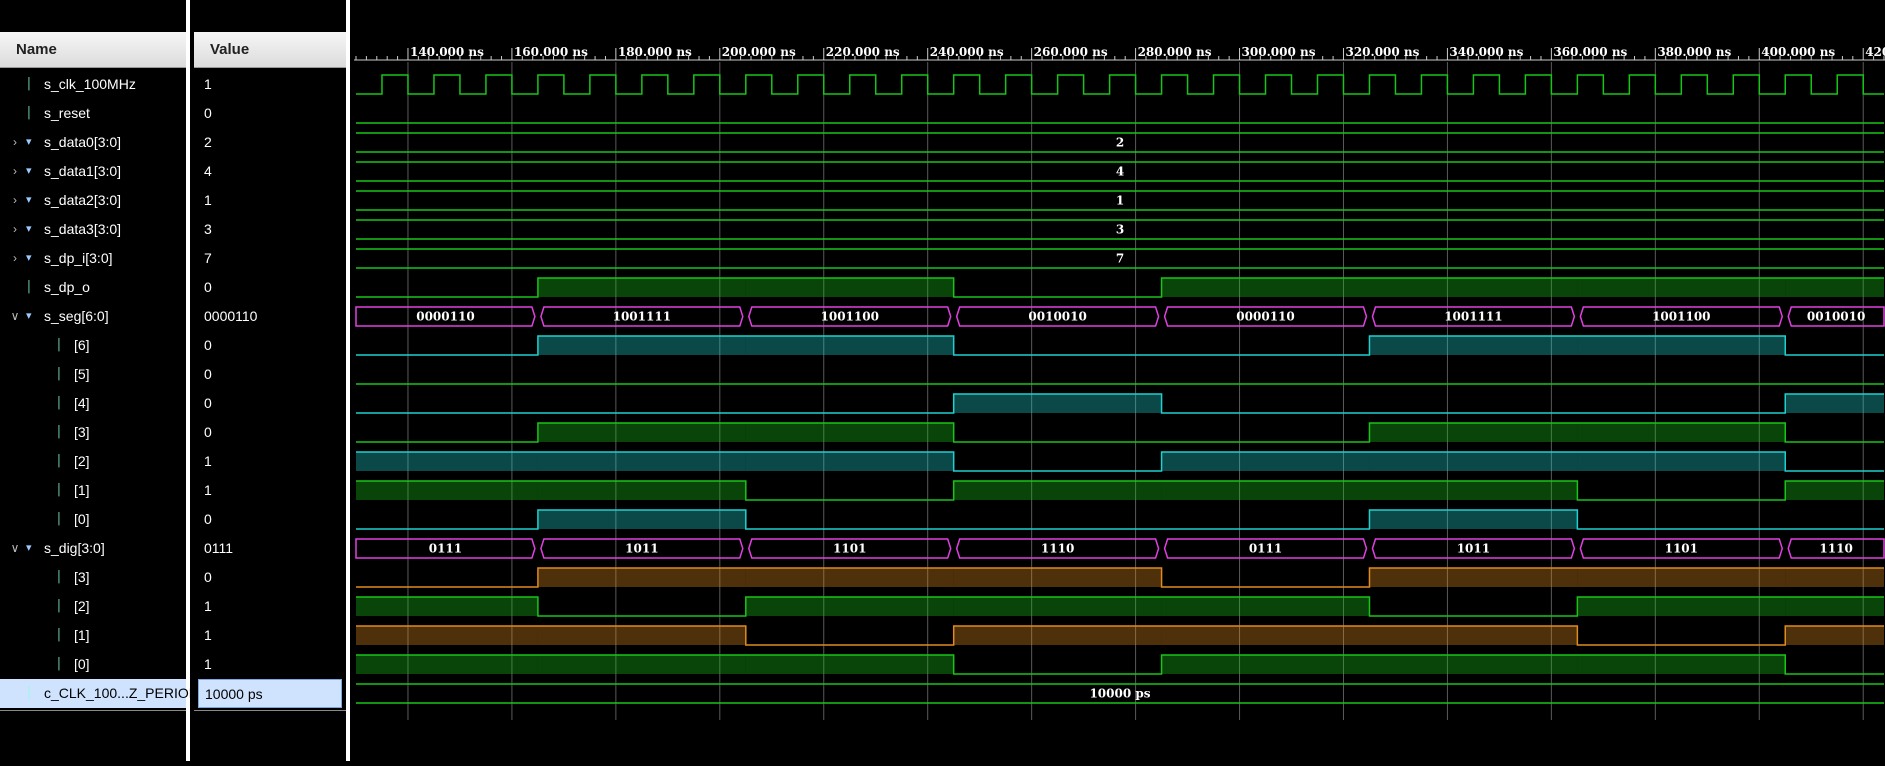 The image size is (1885, 766). I want to click on signal-row: › ▾ s_data2[3:0], so click(93, 200).